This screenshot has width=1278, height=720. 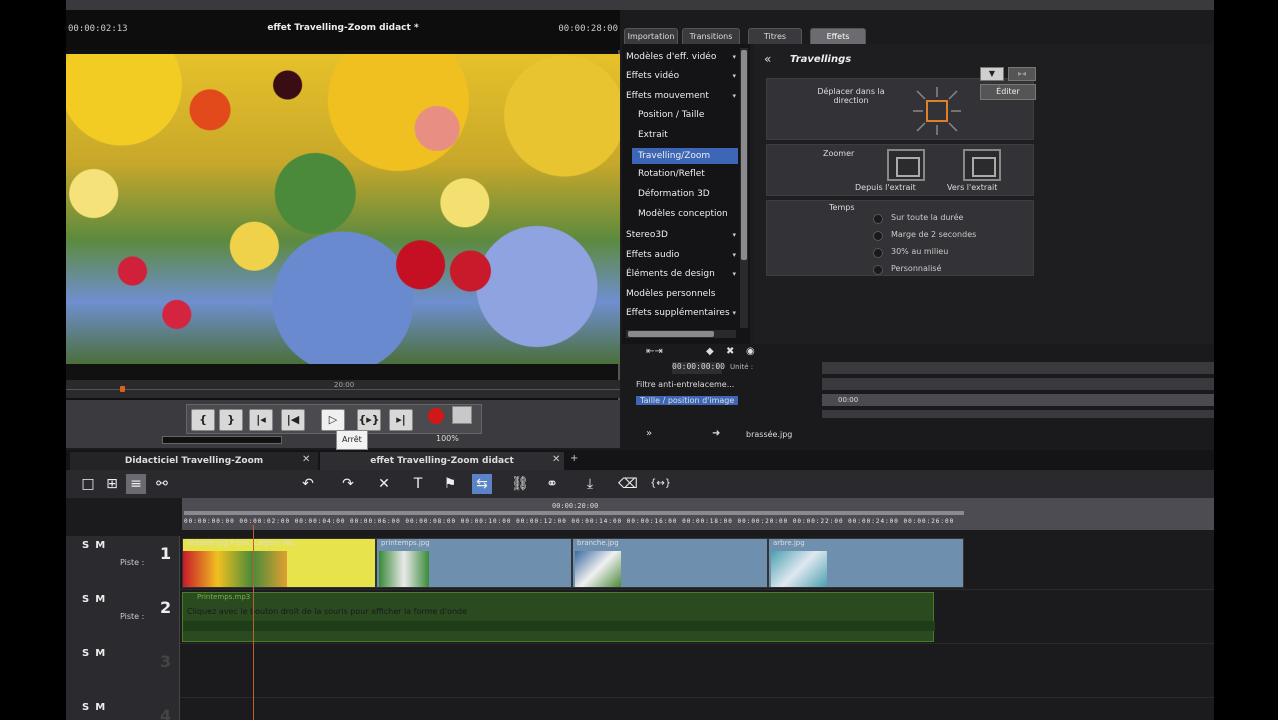 I want to click on reset-keyframe-icon: ◉, so click(x=750, y=351).